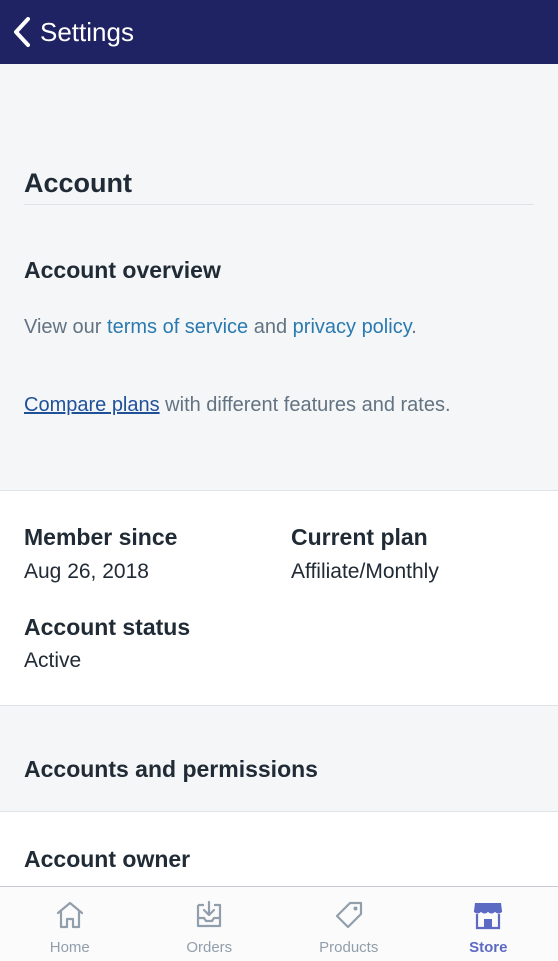  I want to click on member-since-label: Member since, so click(100, 537).